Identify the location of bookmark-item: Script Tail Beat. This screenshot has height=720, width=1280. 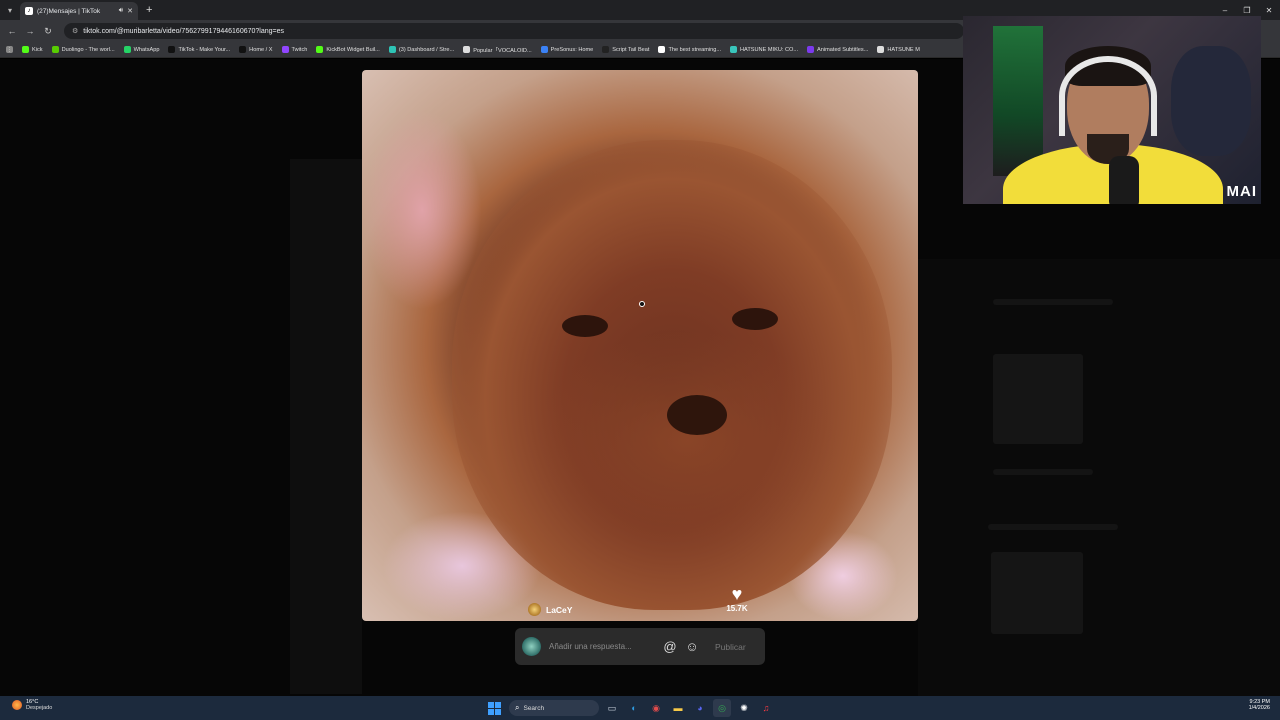
(625, 49).